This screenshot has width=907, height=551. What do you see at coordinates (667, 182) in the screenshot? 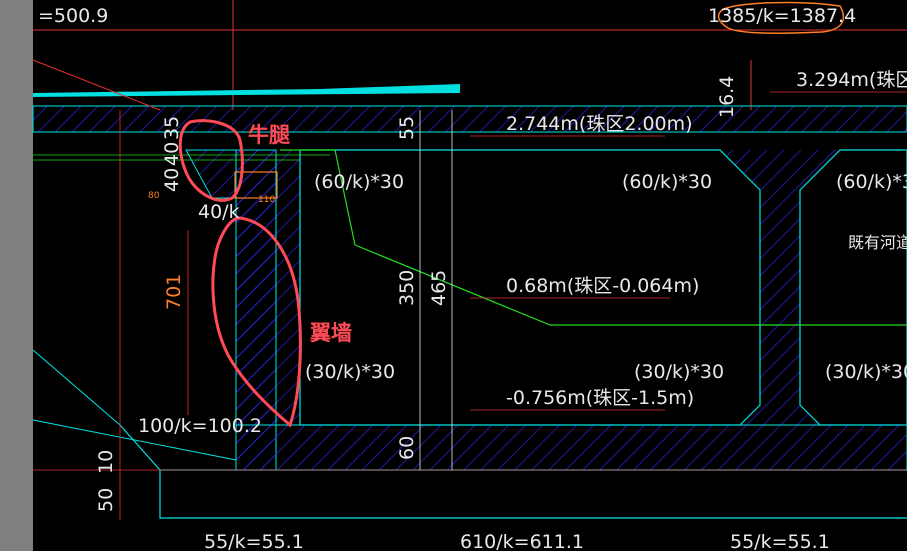
I see `haunch-label-2: (60/k)*30` at bounding box center [667, 182].